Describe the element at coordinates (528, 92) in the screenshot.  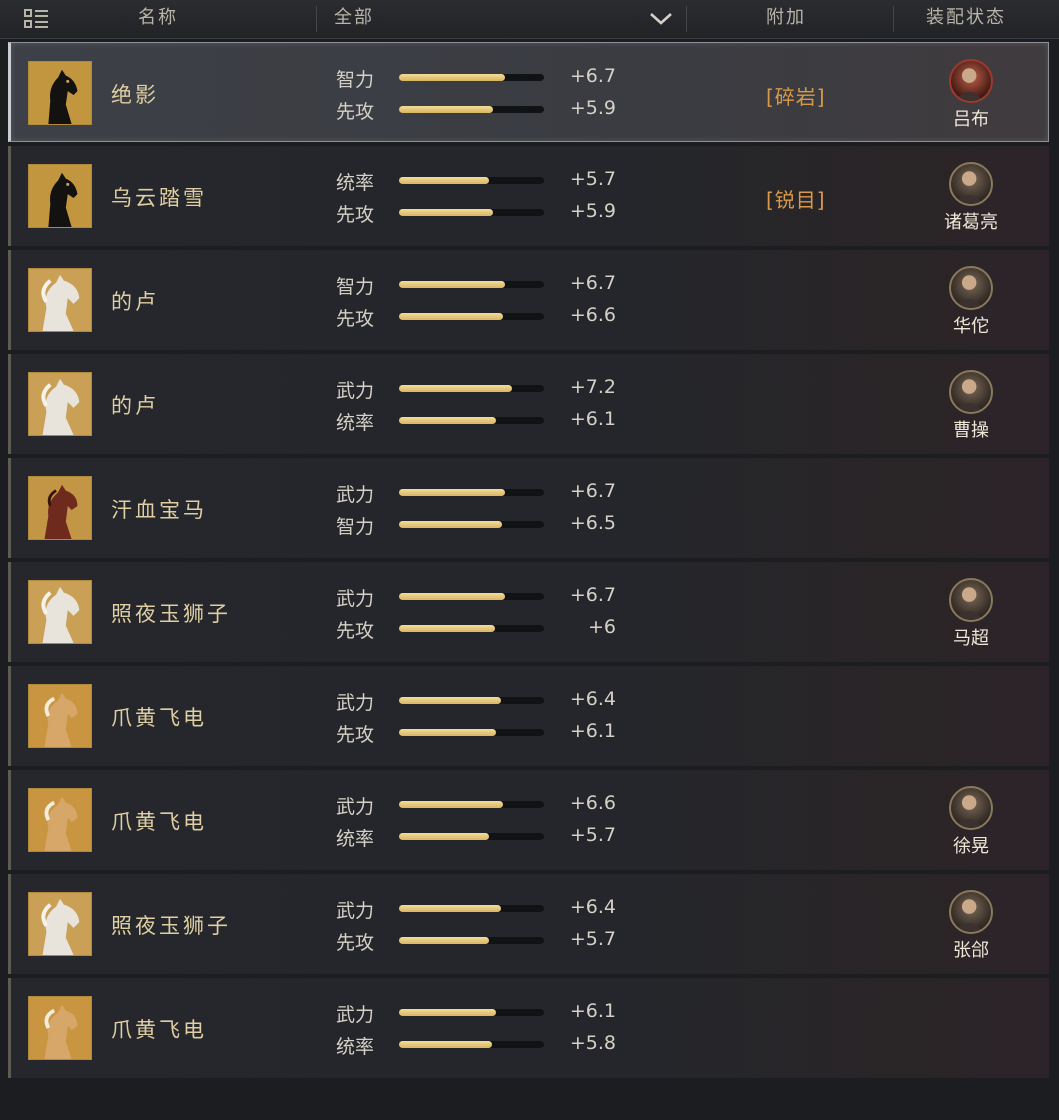
I see `mount-row: 绝影 智力 +6.7 先攻 +5.9 [碎岩] 吕布` at that location.